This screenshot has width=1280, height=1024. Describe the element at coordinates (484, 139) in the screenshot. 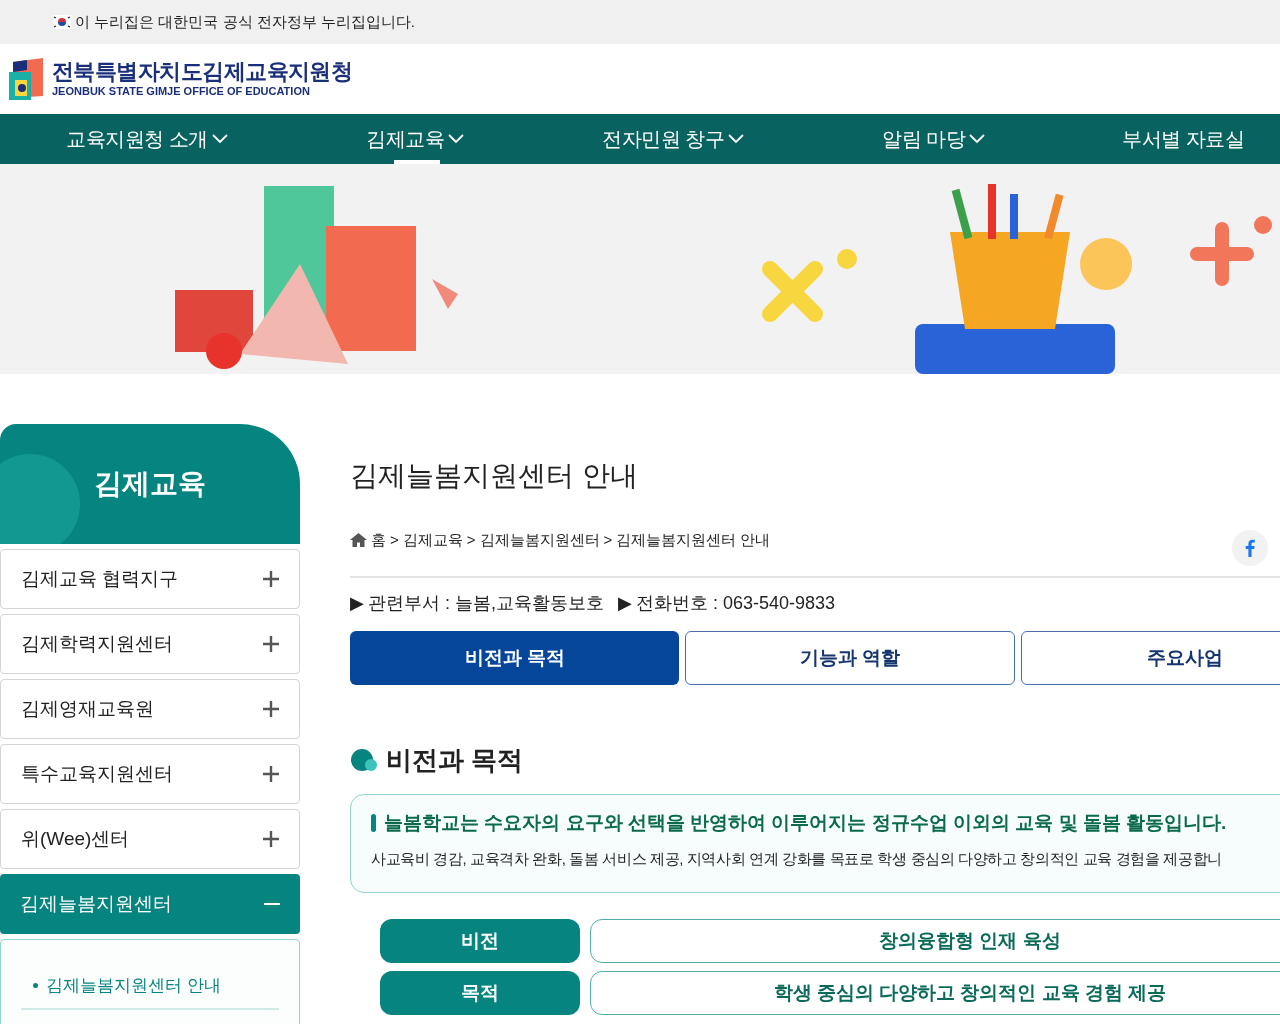

I see `nav-item: 김제교육` at that location.